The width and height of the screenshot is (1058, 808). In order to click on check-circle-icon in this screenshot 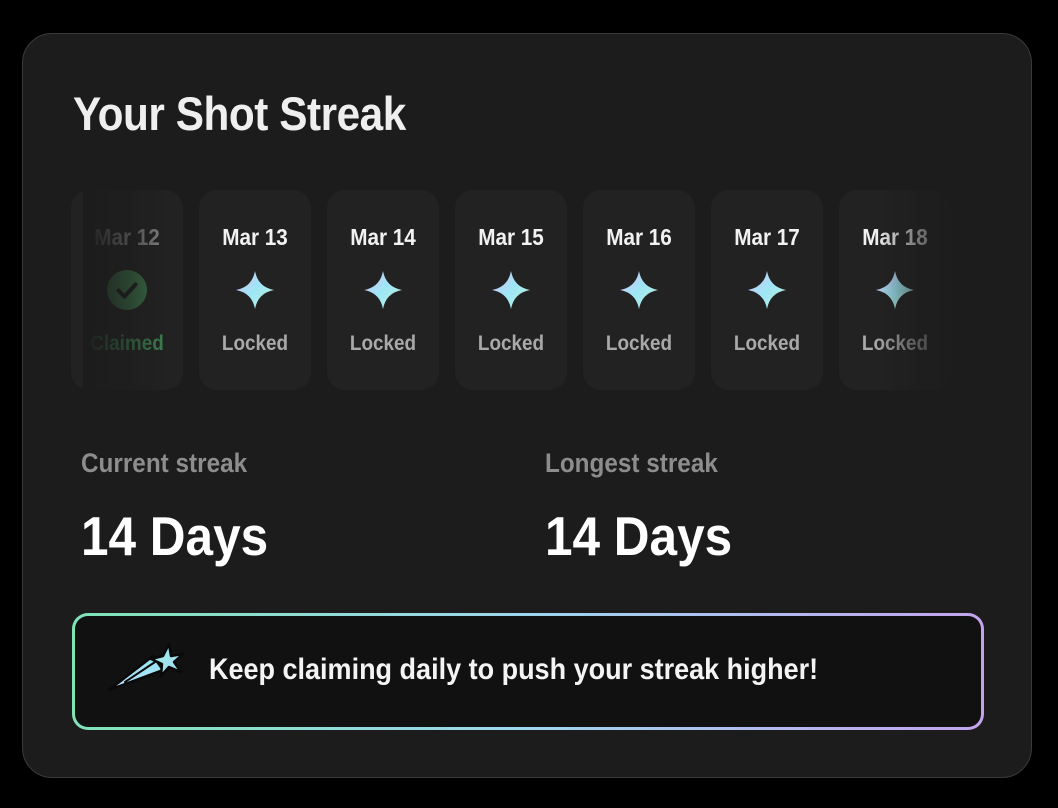, I will do `click(127, 290)`.